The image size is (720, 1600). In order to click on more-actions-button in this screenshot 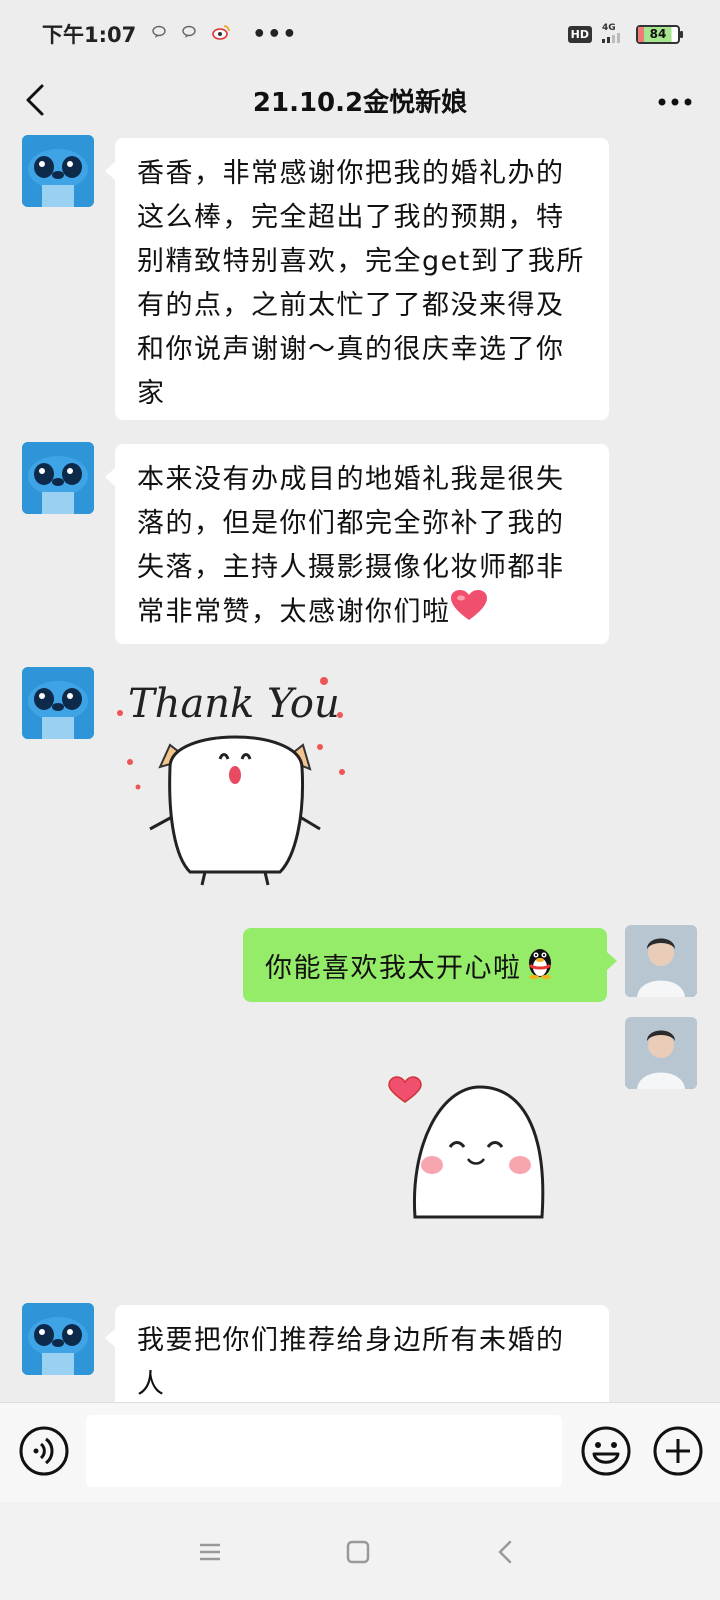, I will do `click(678, 1451)`.